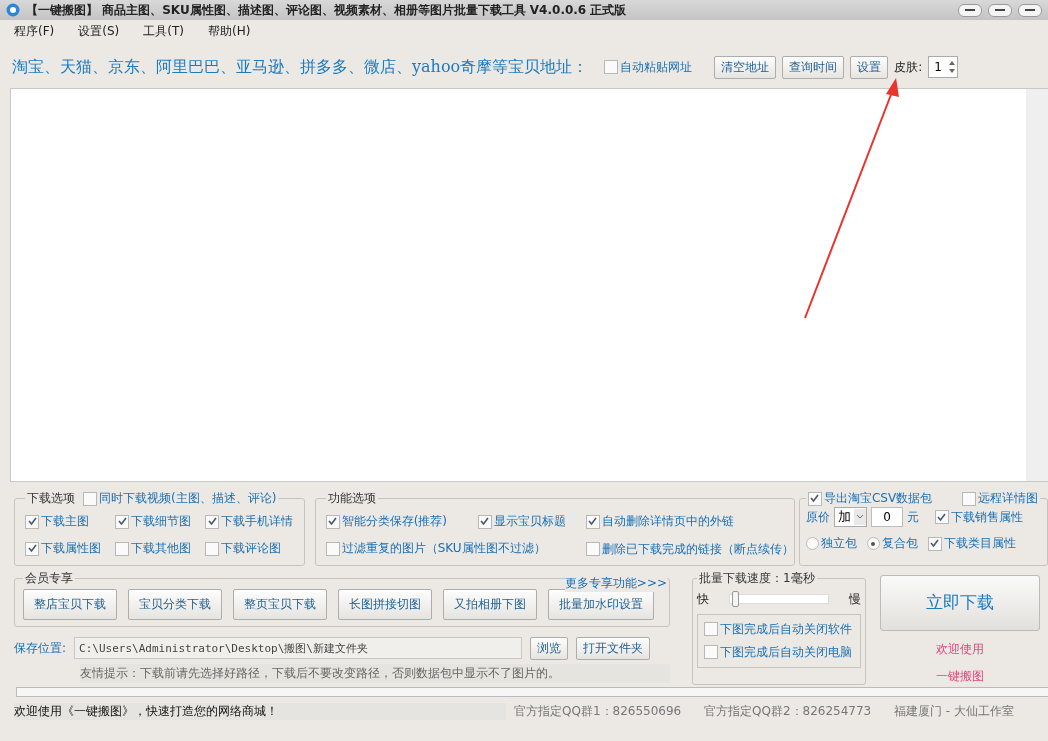 This screenshot has height=741, width=1048. What do you see at coordinates (1000, 498) in the screenshot?
I see `checkbox: 远程详情图` at bounding box center [1000, 498].